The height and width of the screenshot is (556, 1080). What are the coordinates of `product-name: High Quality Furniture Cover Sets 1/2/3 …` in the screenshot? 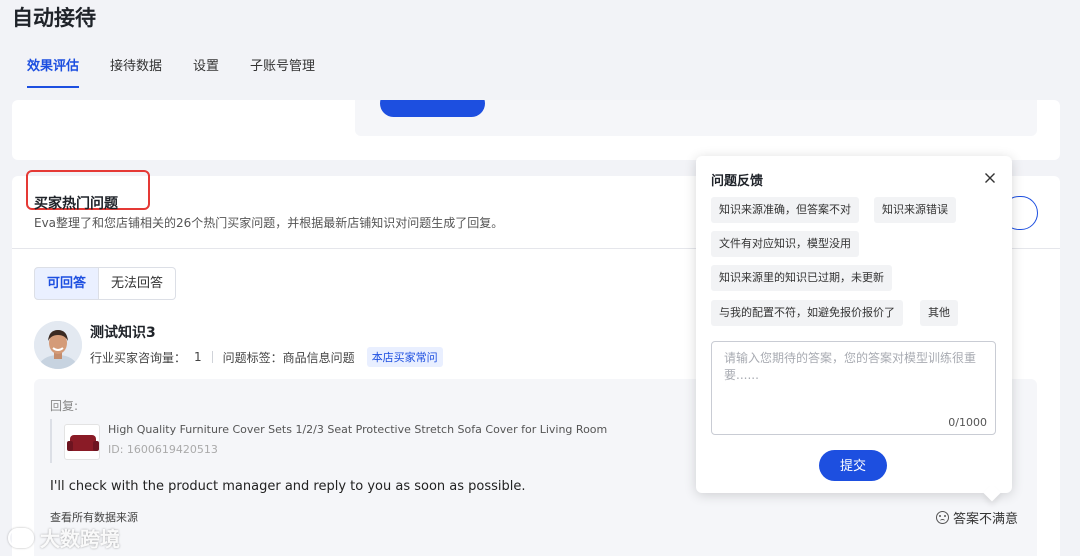 It's located at (358, 429).